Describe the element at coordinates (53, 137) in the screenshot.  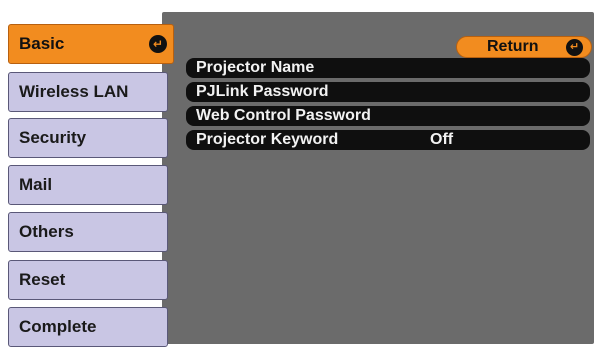
I see `sidebar-item-label: Security` at that location.